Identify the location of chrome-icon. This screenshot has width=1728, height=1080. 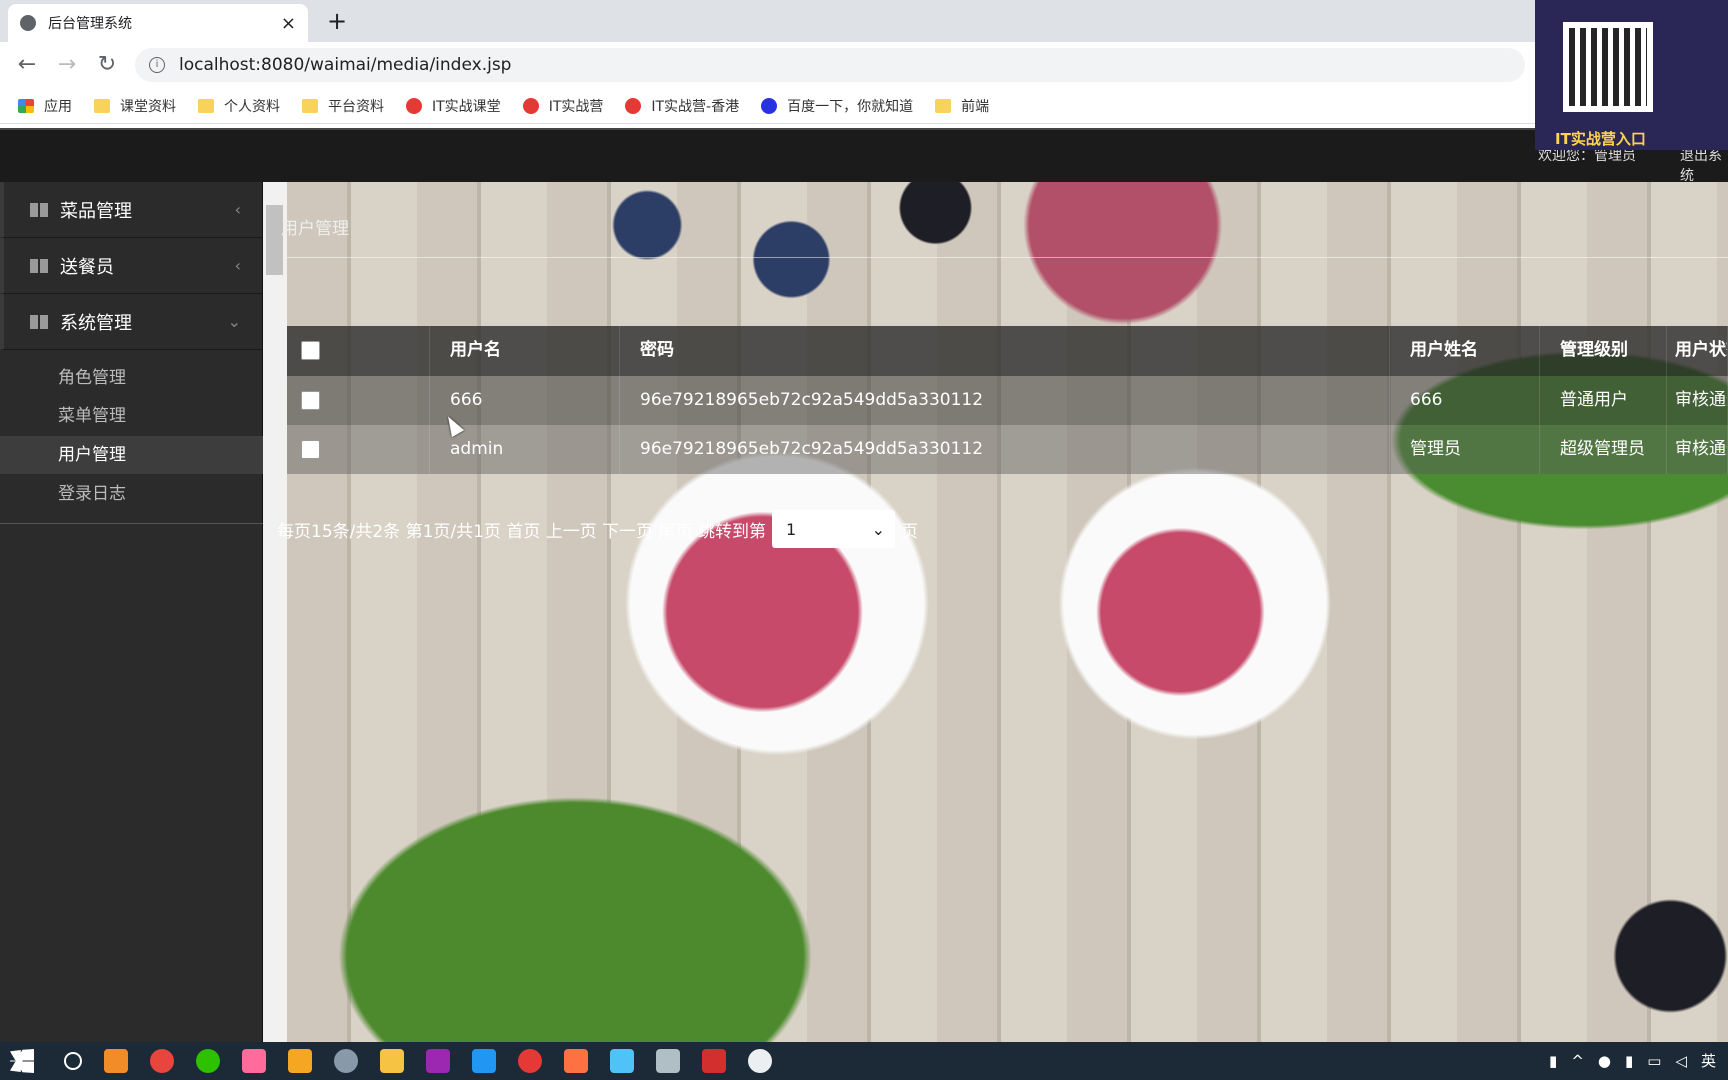
(162, 1061).